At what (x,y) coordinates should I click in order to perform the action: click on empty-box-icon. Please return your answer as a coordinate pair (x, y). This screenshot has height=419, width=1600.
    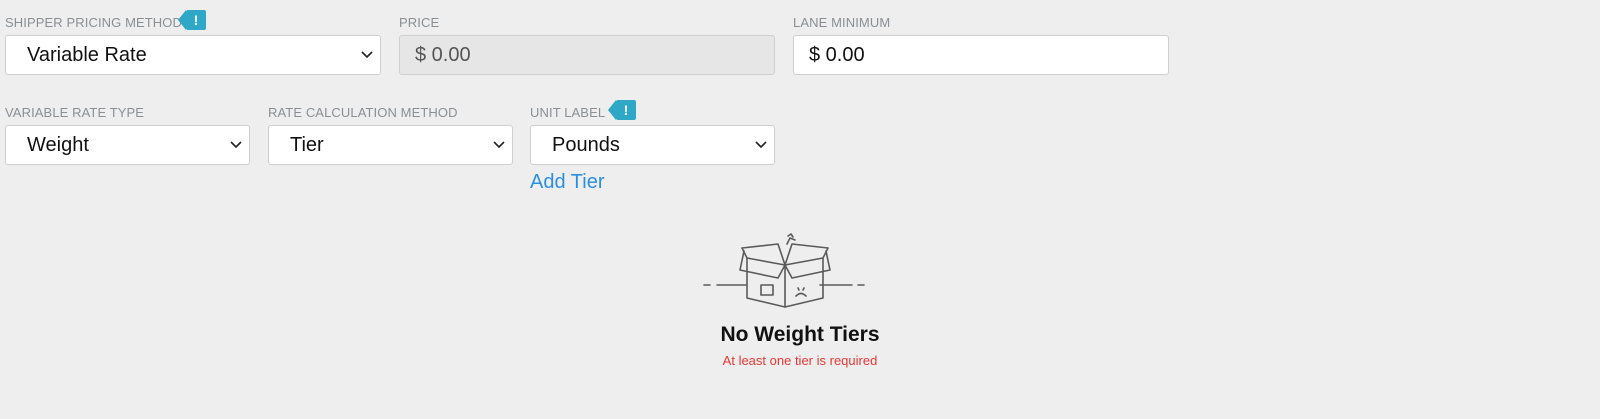
    Looking at the image, I should click on (784, 270).